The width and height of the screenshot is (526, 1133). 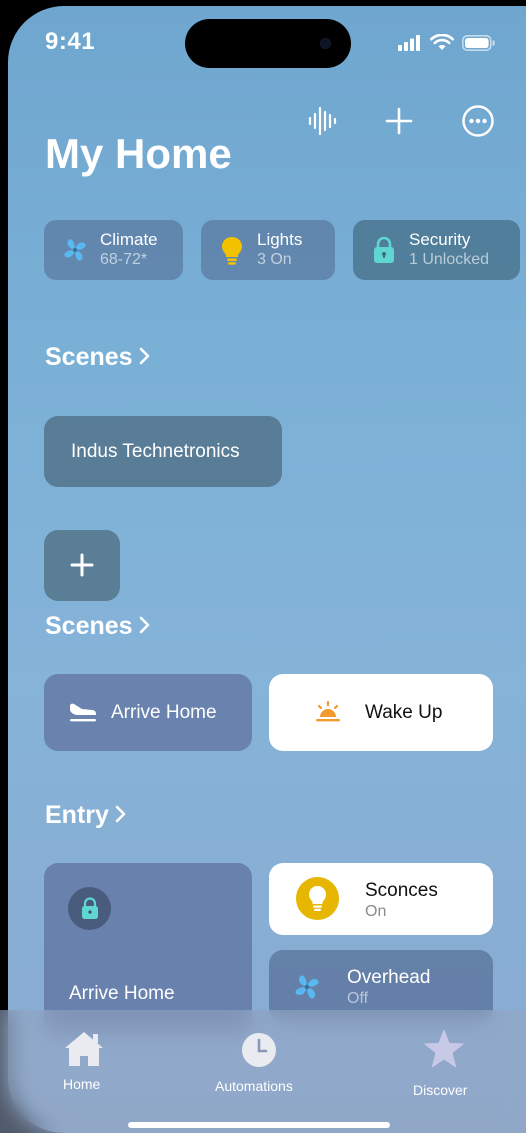 What do you see at coordinates (82, 1084) in the screenshot?
I see `tab-label: Home` at bounding box center [82, 1084].